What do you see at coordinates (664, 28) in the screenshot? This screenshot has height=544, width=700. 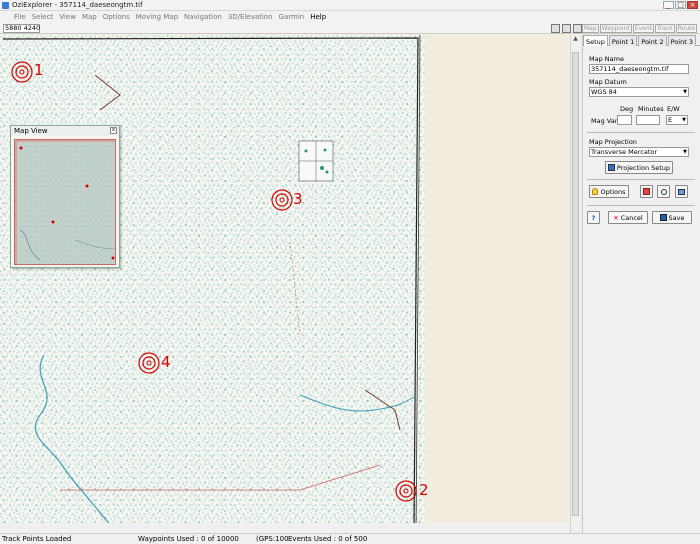 I see `tab-track: Track` at bounding box center [664, 28].